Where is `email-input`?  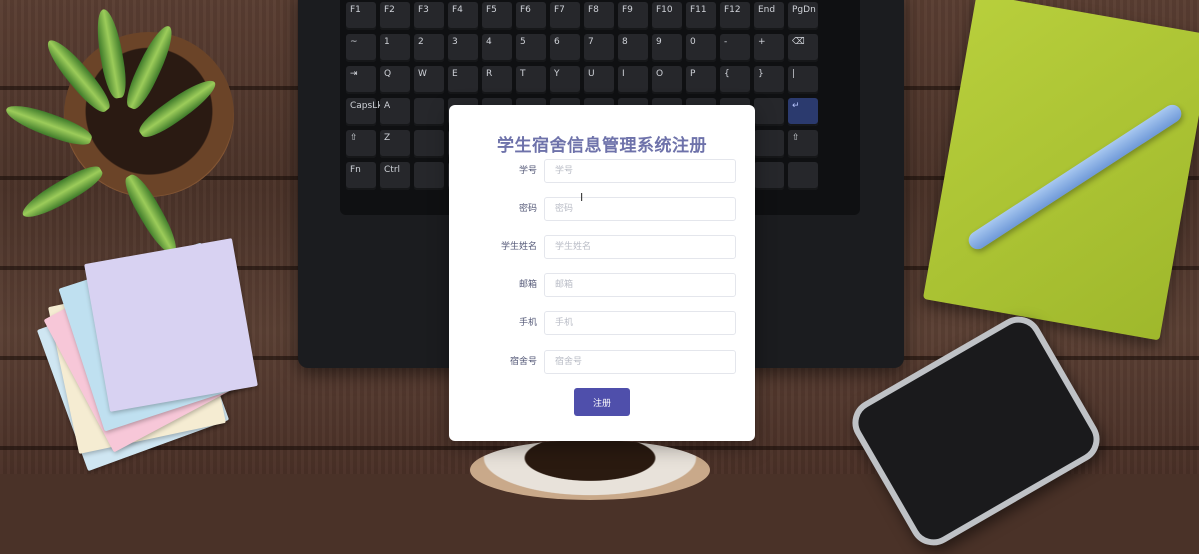 email-input is located at coordinates (640, 285).